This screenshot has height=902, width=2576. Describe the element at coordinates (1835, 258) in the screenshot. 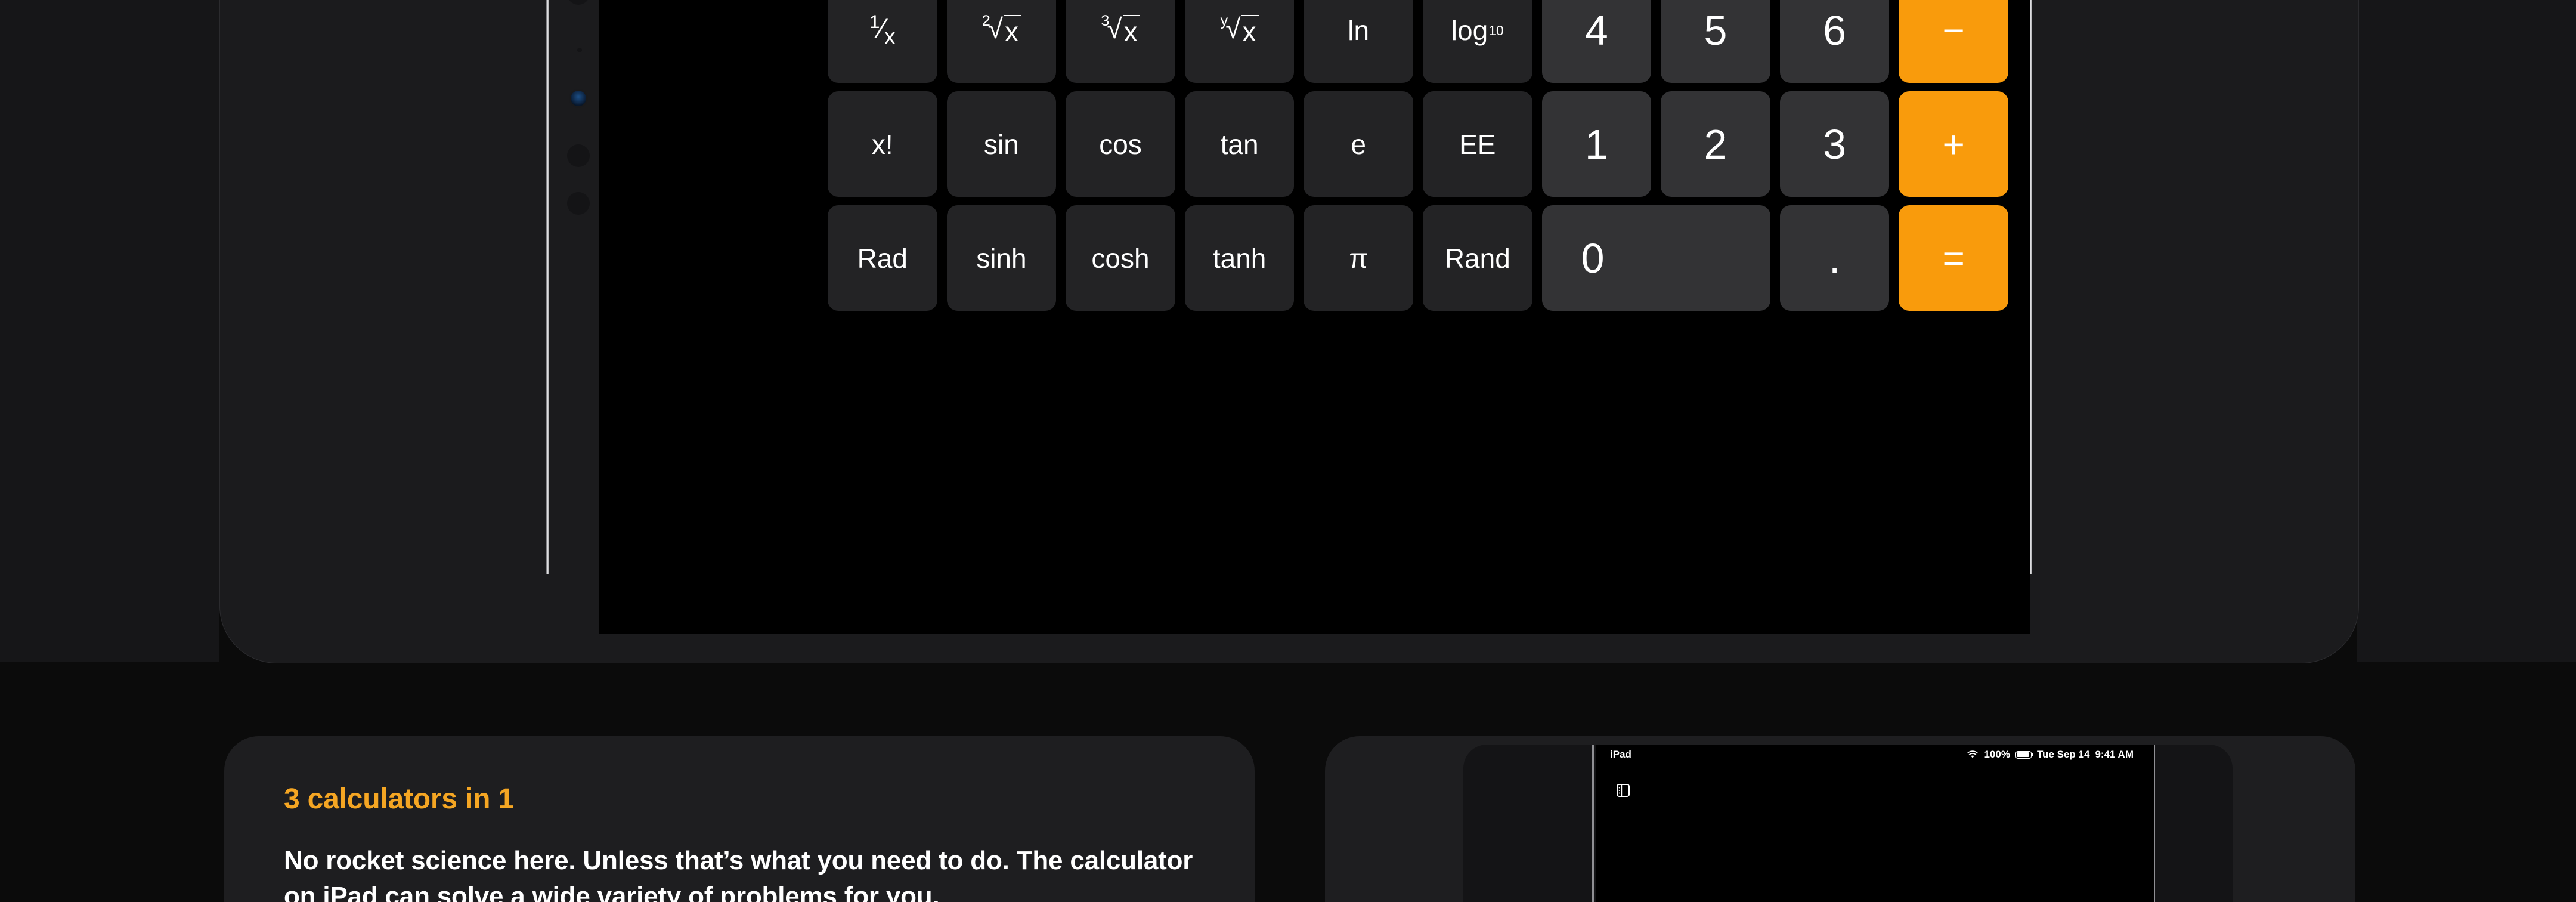

I see `key-decimal-point: .` at that location.